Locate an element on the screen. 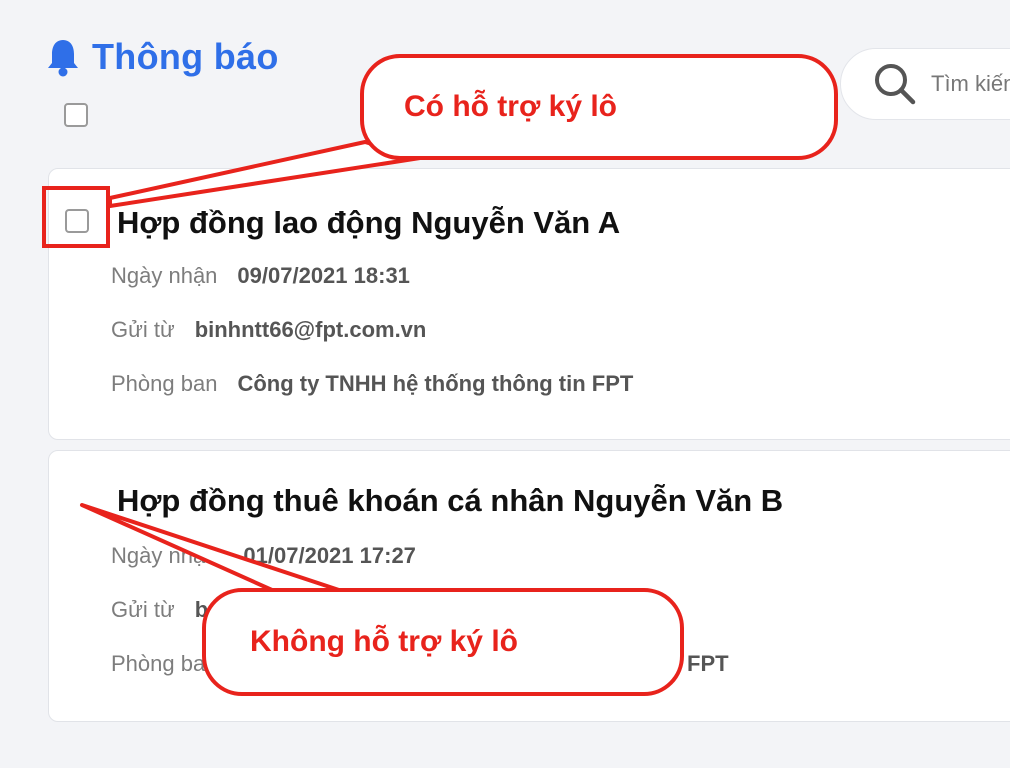 This screenshot has height=768, width=1010. pointer-supported is located at coordinates (265, 174).